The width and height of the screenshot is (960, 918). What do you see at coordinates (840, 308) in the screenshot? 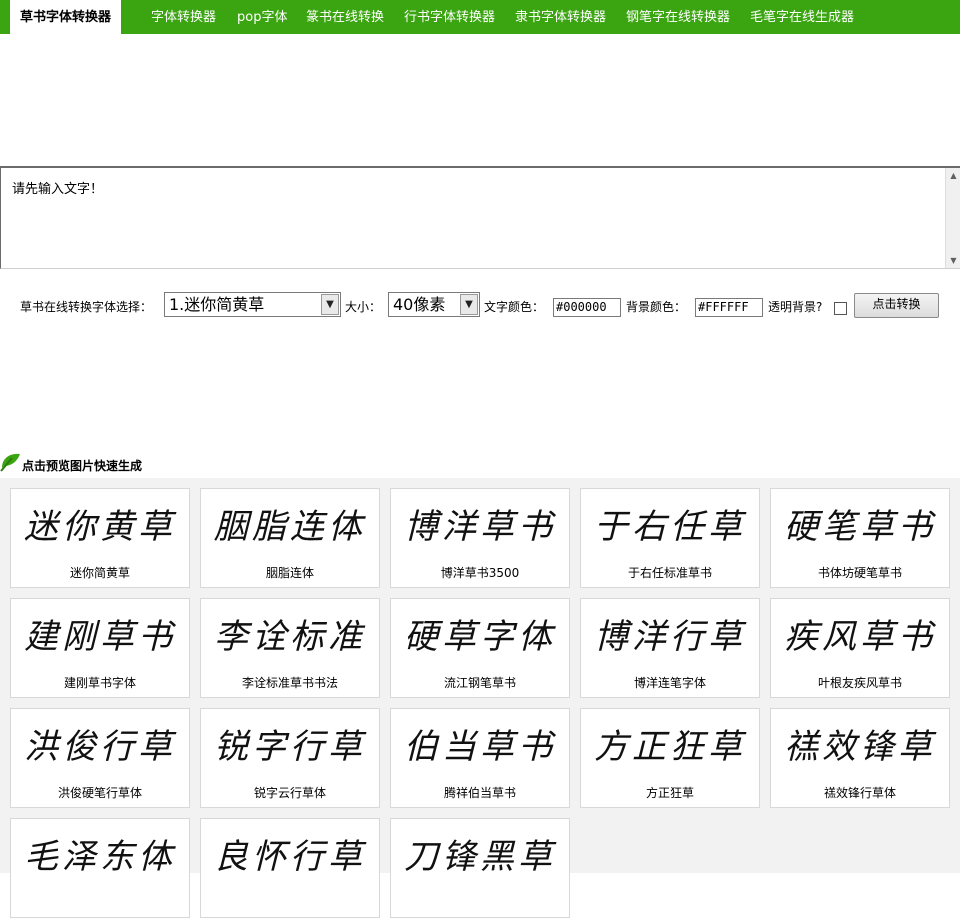
I see `transparent-checkbox` at bounding box center [840, 308].